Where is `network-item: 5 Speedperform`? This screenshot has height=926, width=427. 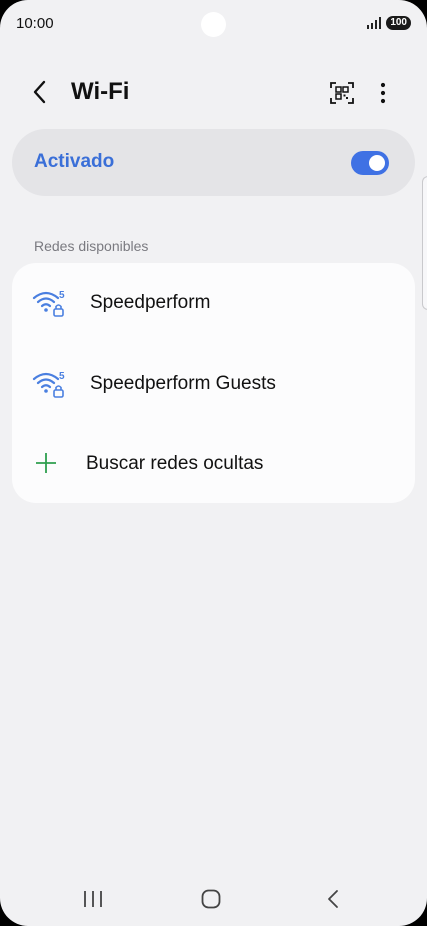 network-item: 5 Speedperform is located at coordinates (213, 303).